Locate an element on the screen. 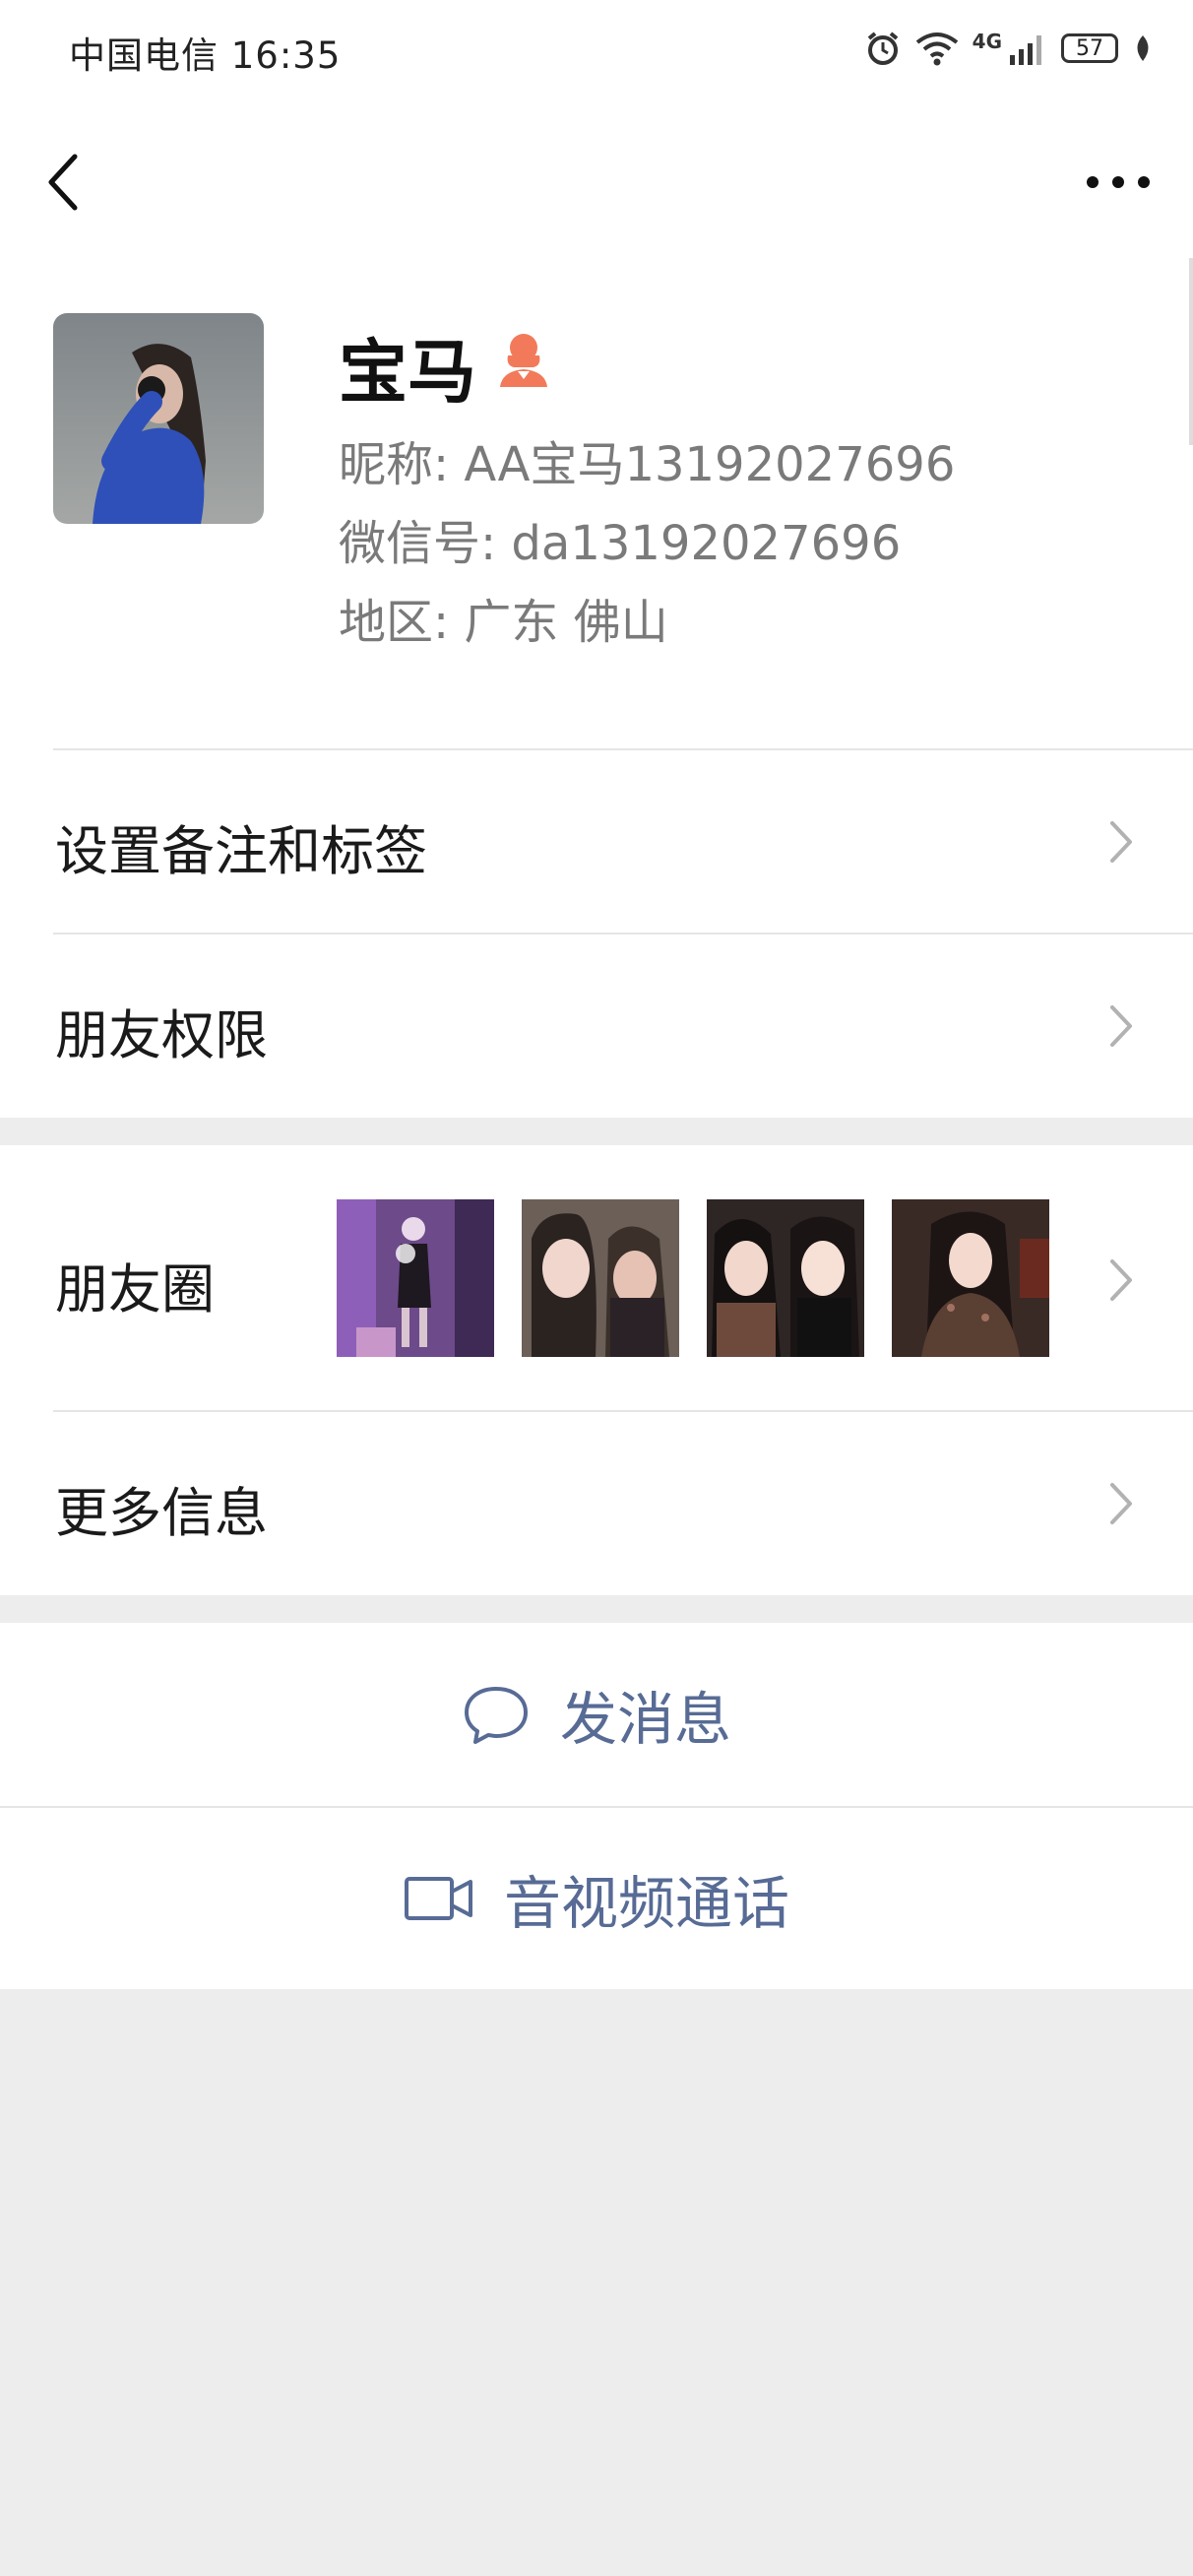 The width and height of the screenshot is (1193, 2576). remarks-tags-label: 设置备注和标签 is located at coordinates (241, 851).